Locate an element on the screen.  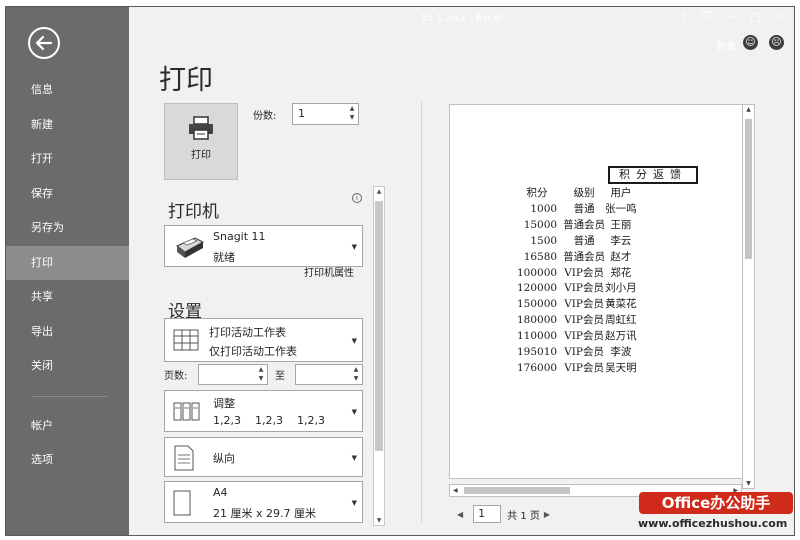
info-icon: i is located at coordinates (357, 198).